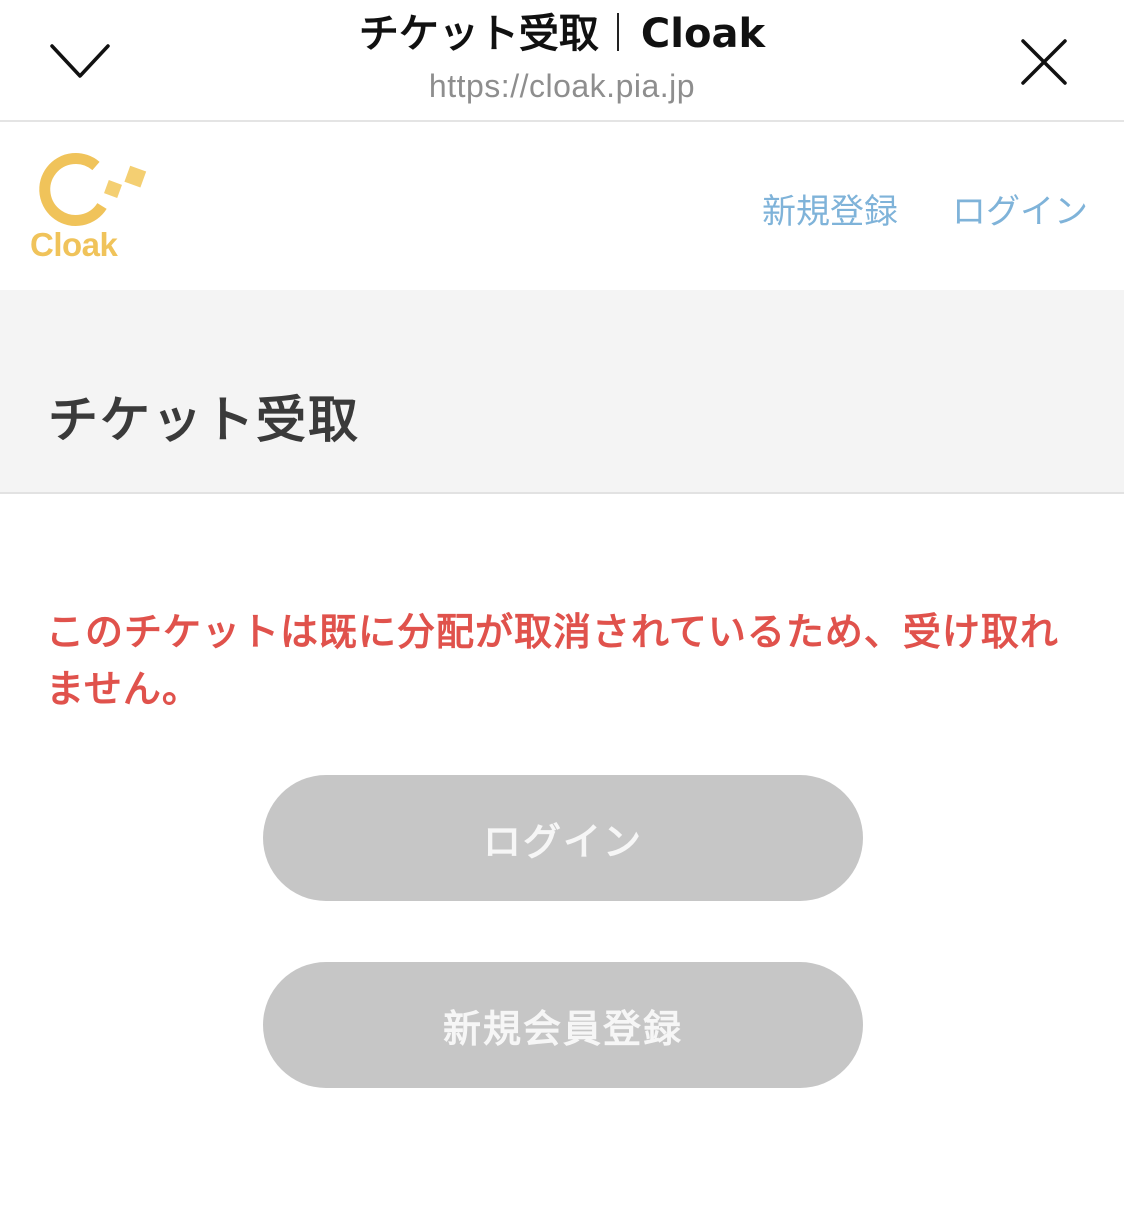 This screenshot has width=1124, height=1230. I want to click on browser-title: チケット受取 Cloak, so click(562, 34).